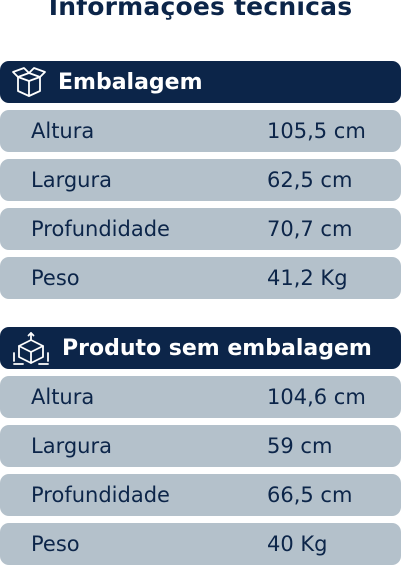 This screenshot has height=565, width=401. I want to click on packaging-section-header: Embalagem, so click(200, 82).